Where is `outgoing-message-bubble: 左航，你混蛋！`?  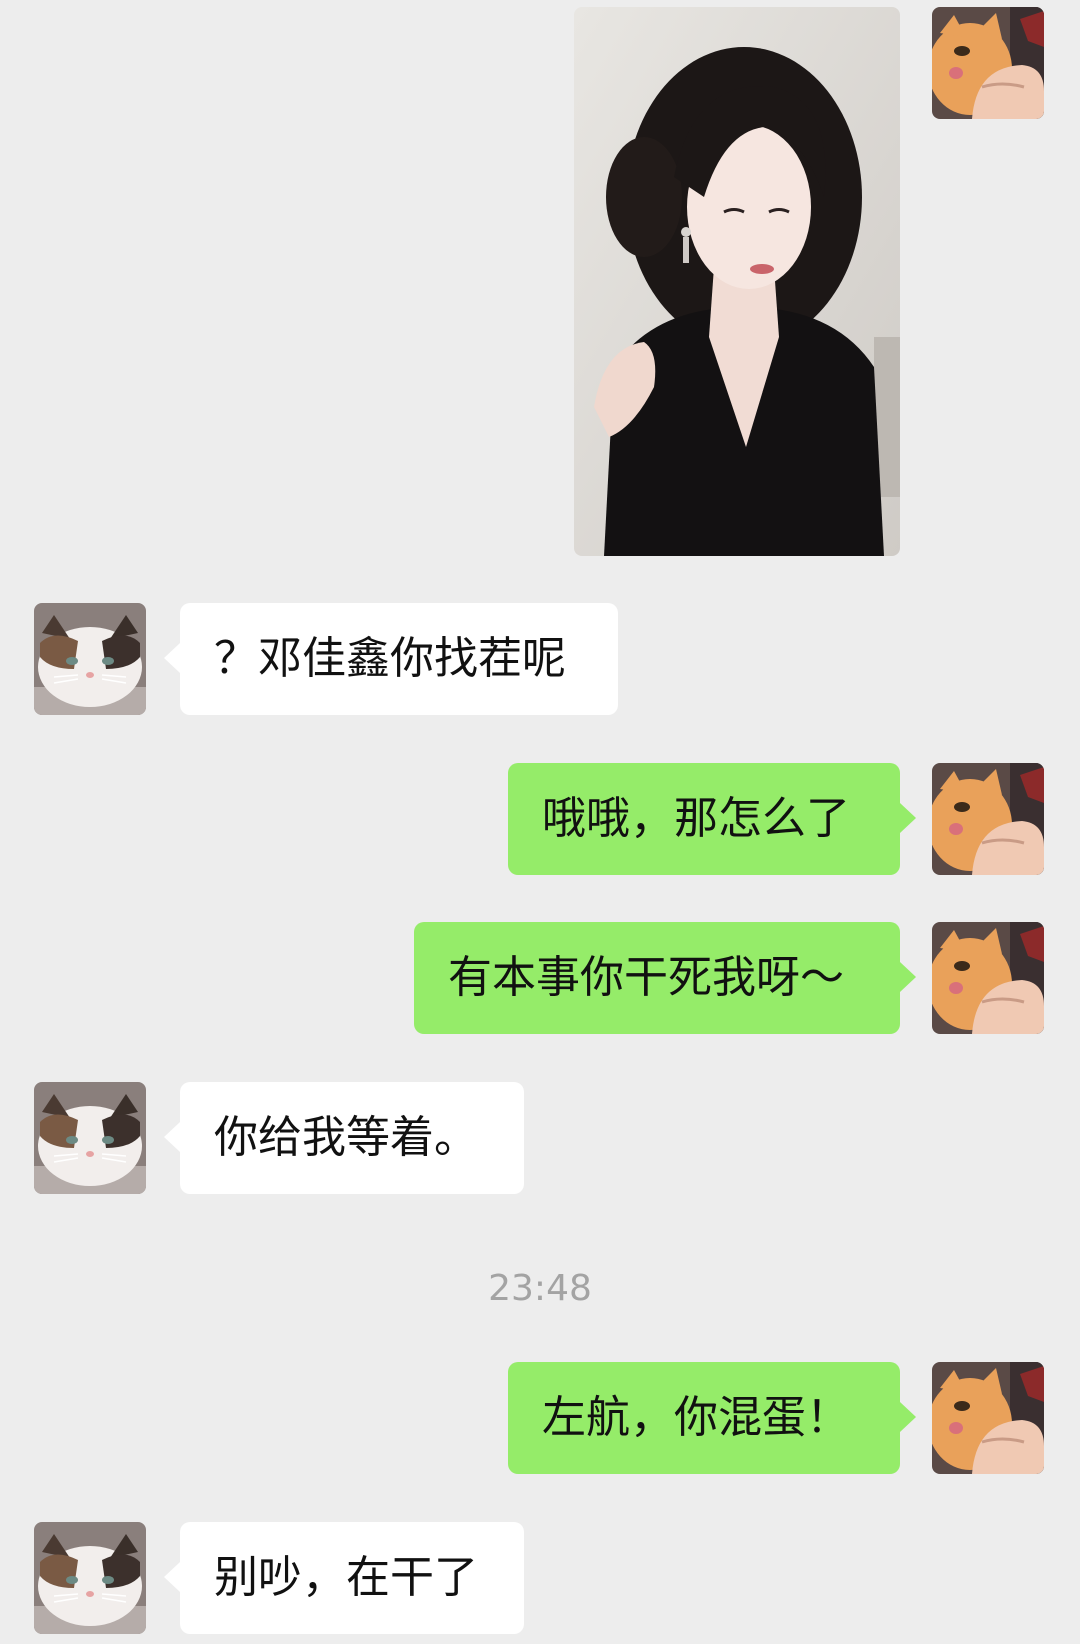 outgoing-message-bubble: 左航，你混蛋！ is located at coordinates (712, 1418).